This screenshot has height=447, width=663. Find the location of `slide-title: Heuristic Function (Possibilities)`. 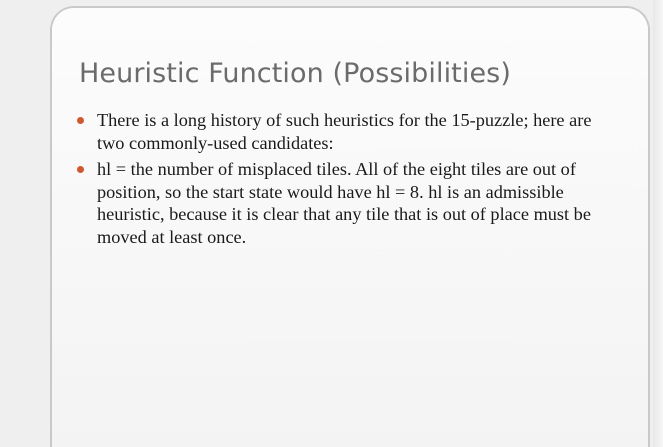

slide-title: Heuristic Function (Possibilities) is located at coordinates (295, 73).